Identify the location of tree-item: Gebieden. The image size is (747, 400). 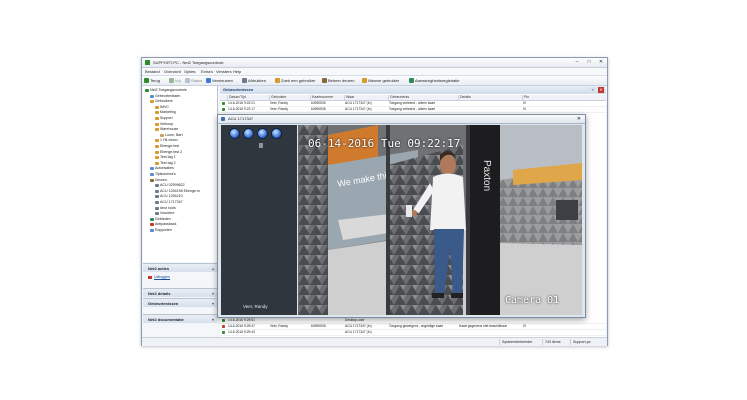
(160, 219).